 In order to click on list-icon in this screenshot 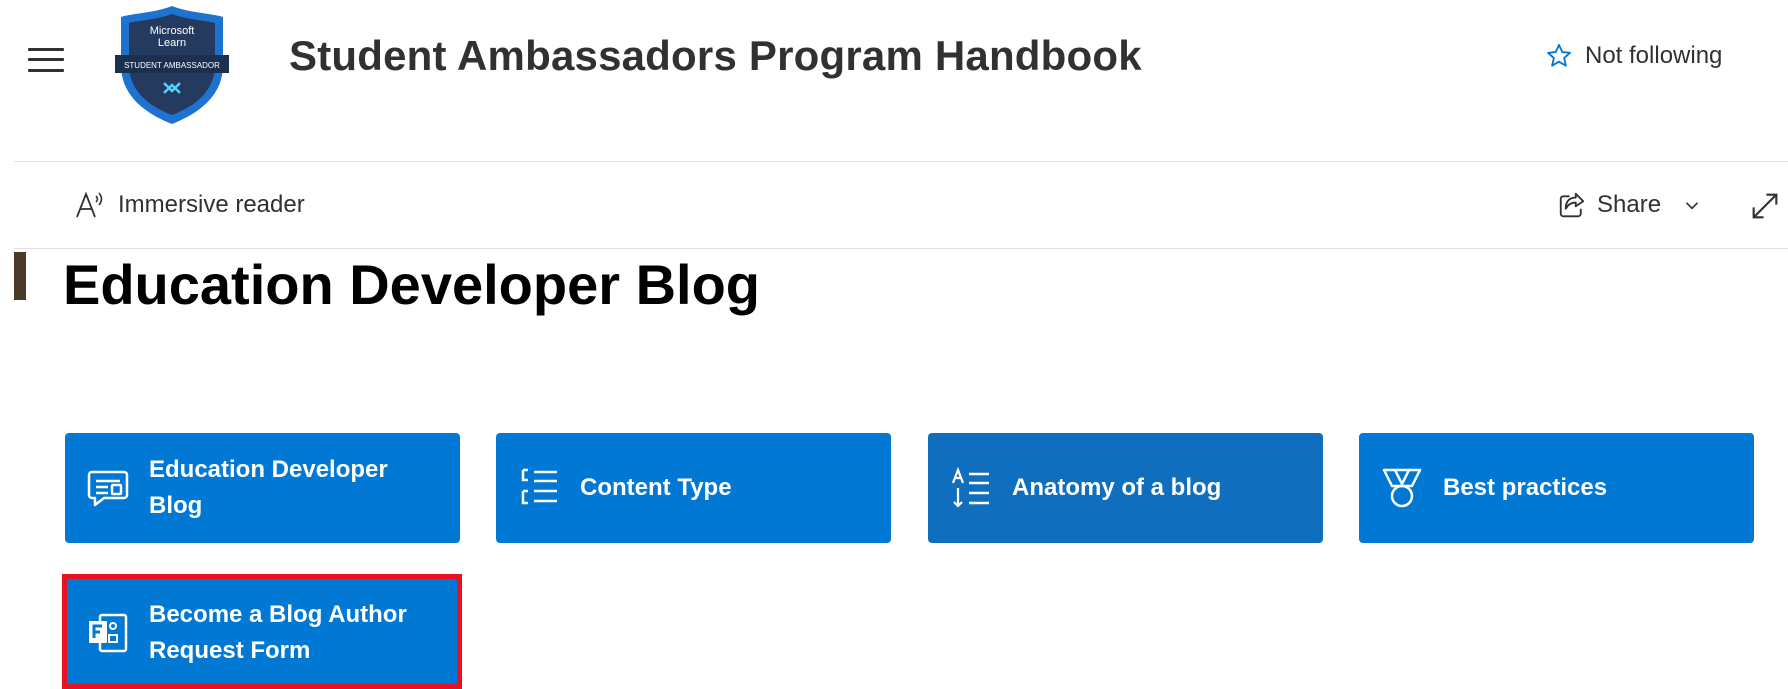, I will do `click(539, 488)`.